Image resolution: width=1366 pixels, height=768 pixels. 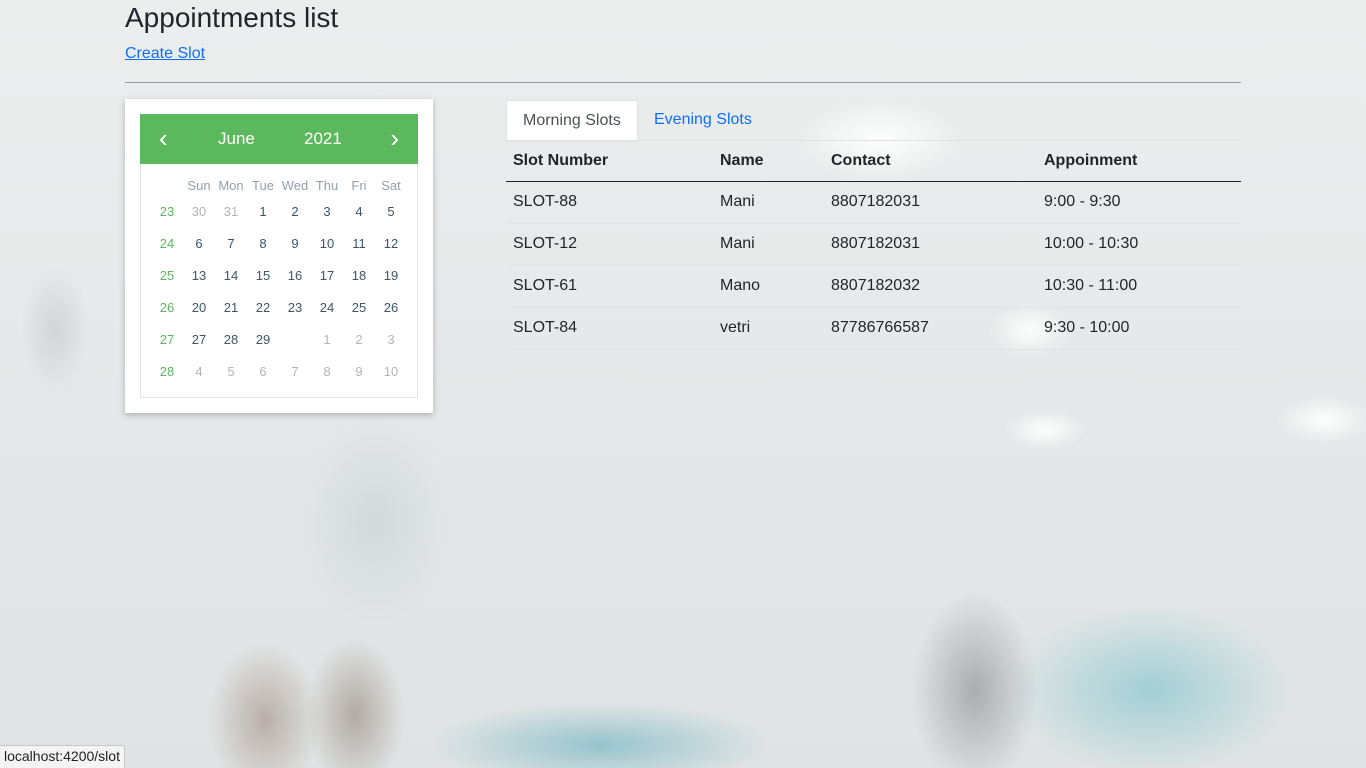 What do you see at coordinates (231, 340) in the screenshot?
I see `calendar-day: 28` at bounding box center [231, 340].